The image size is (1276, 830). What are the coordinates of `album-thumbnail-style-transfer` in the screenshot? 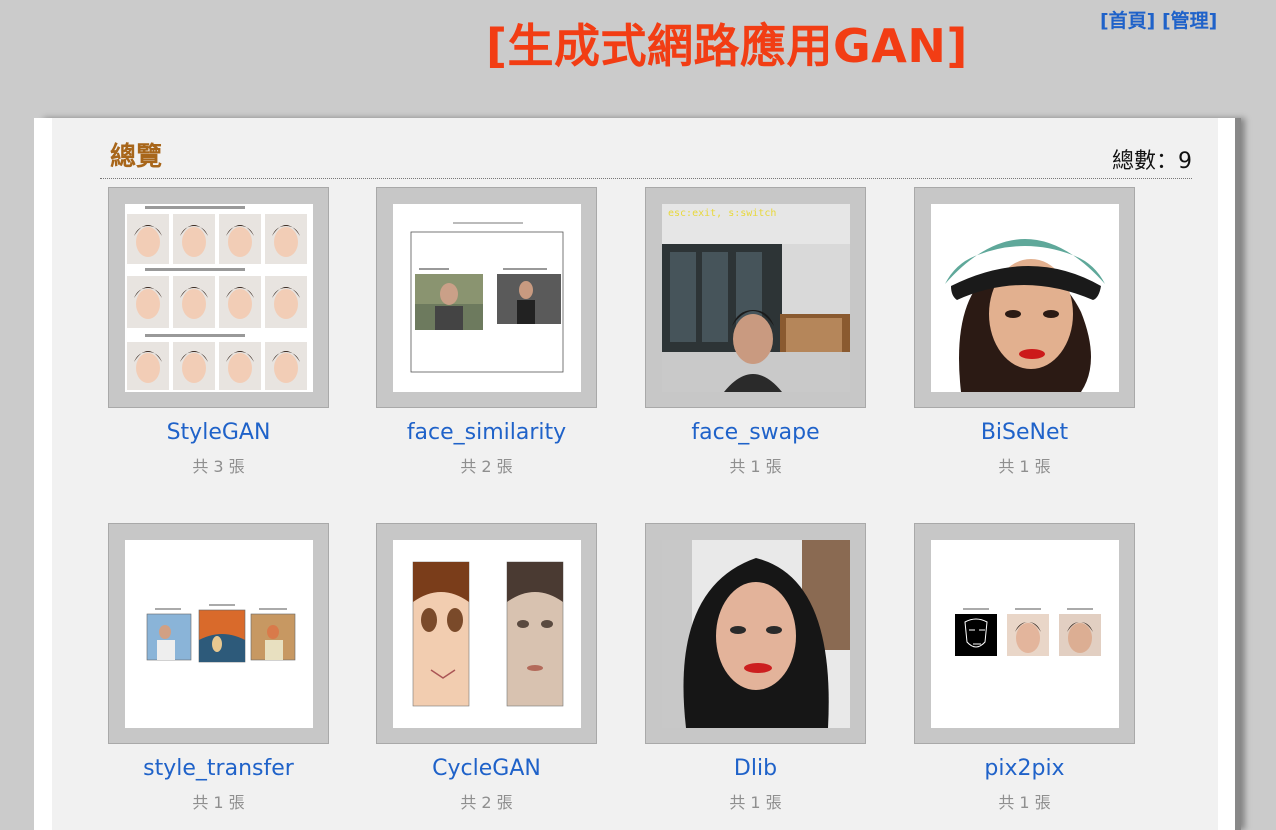 It's located at (218, 633).